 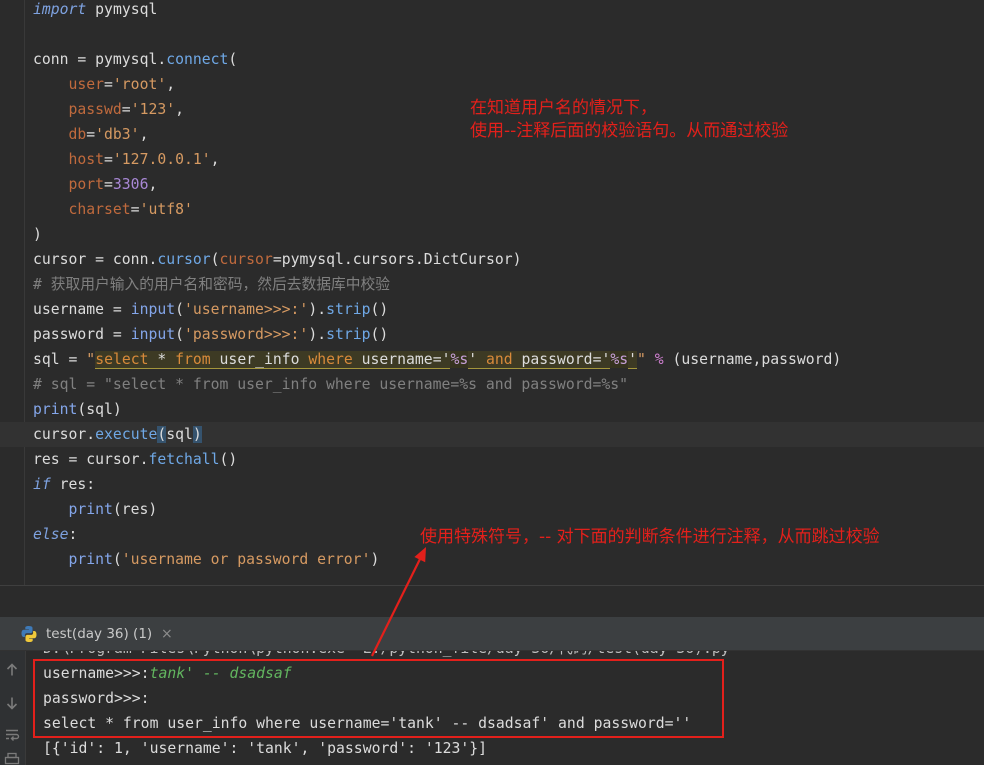 I want to click on code-line: conn = pymysql.connect(, so click(x=437, y=59).